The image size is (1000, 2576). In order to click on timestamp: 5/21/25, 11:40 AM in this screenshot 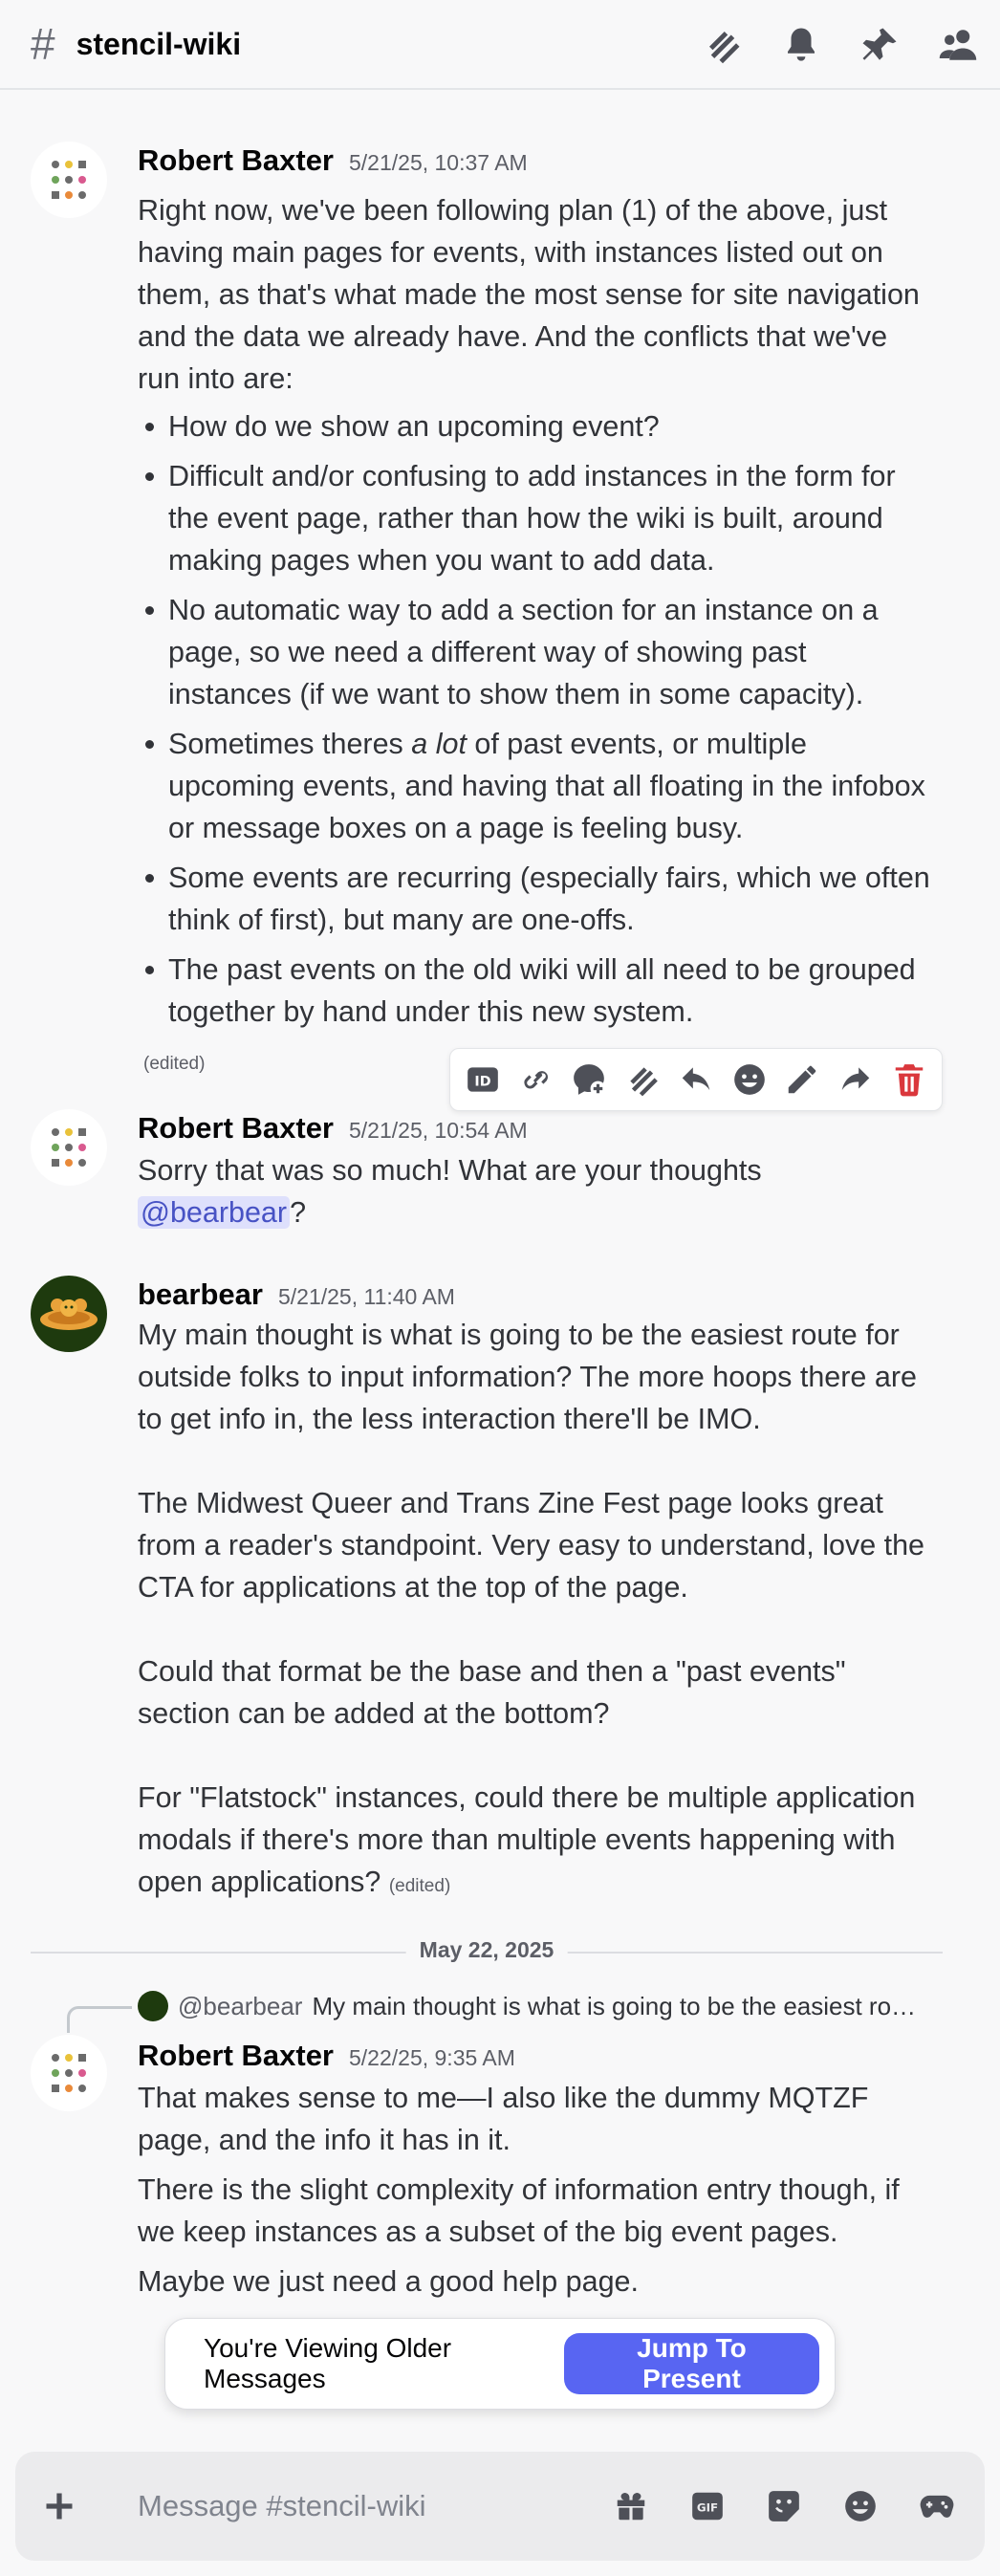, I will do `click(366, 1296)`.